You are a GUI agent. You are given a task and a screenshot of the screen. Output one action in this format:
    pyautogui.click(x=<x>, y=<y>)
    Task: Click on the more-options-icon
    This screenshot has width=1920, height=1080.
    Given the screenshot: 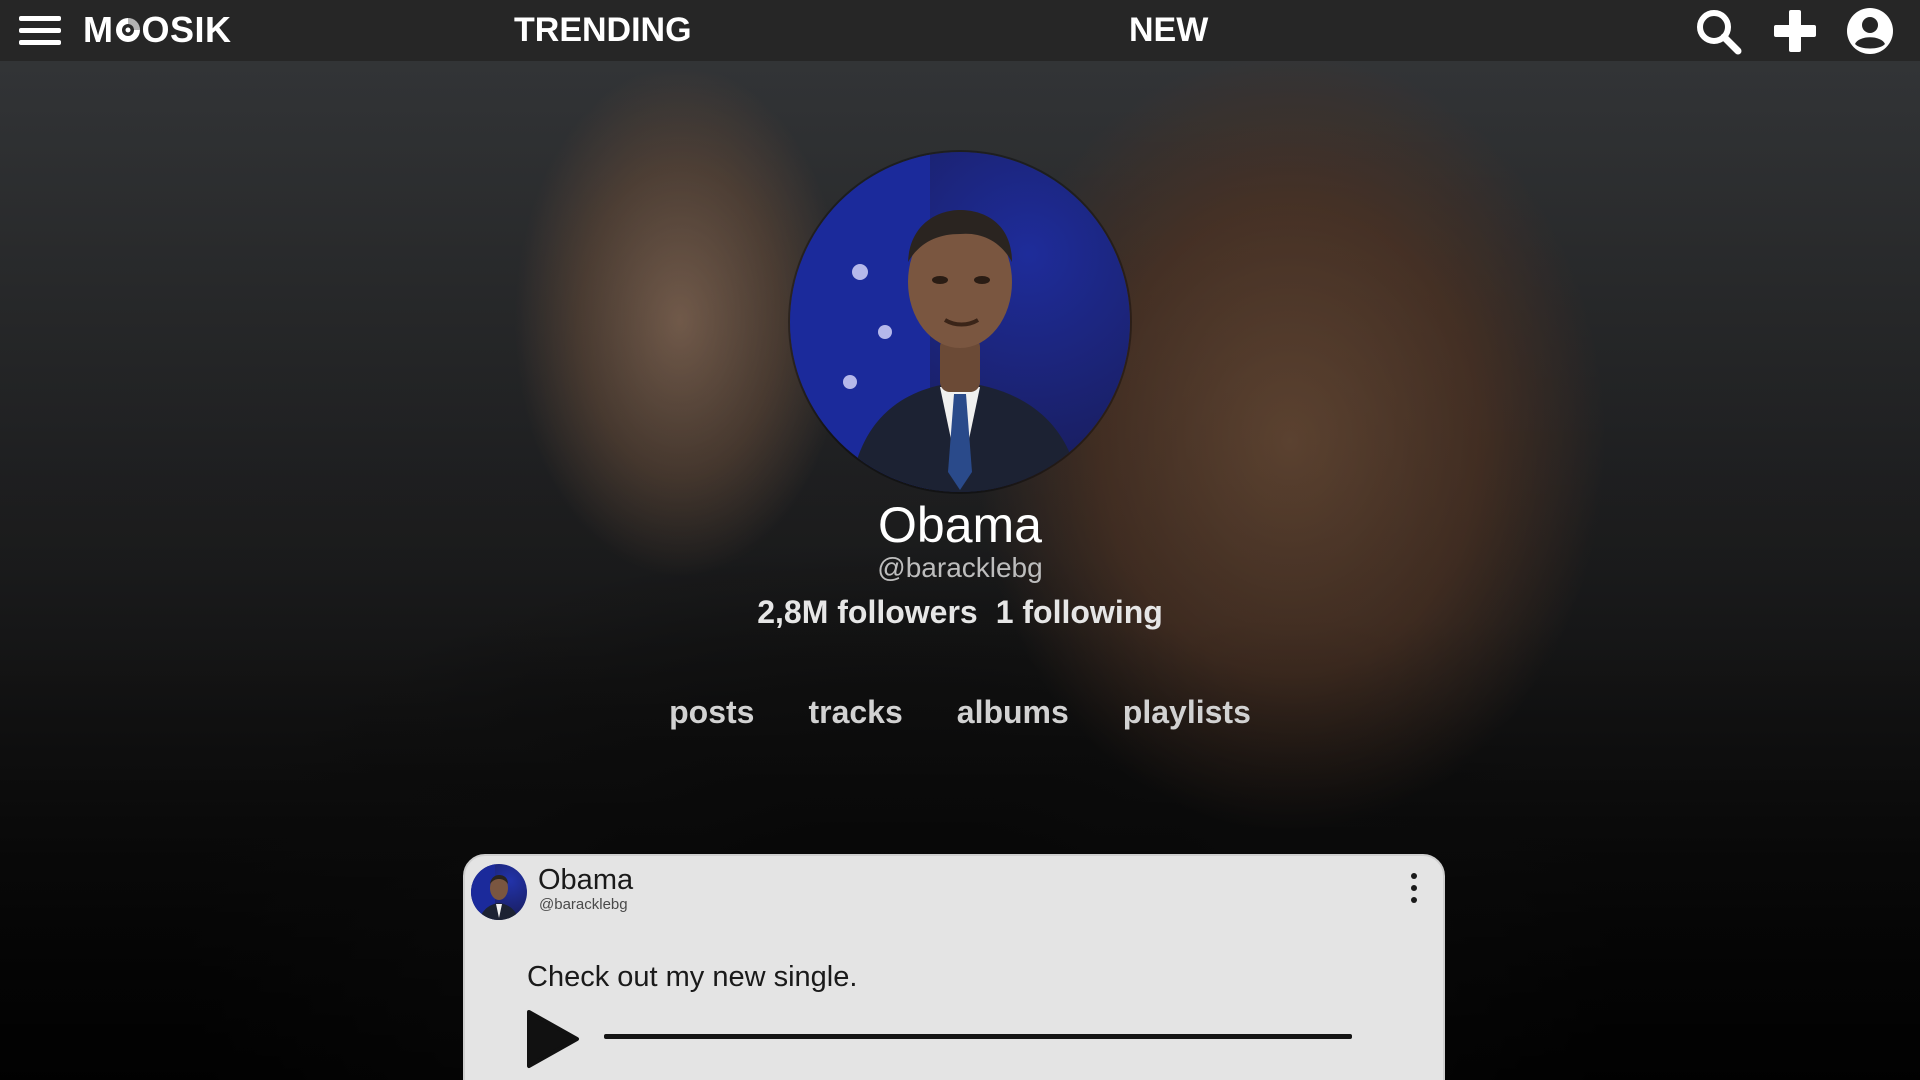 What is the action you would take?
    pyautogui.click(x=1414, y=888)
    